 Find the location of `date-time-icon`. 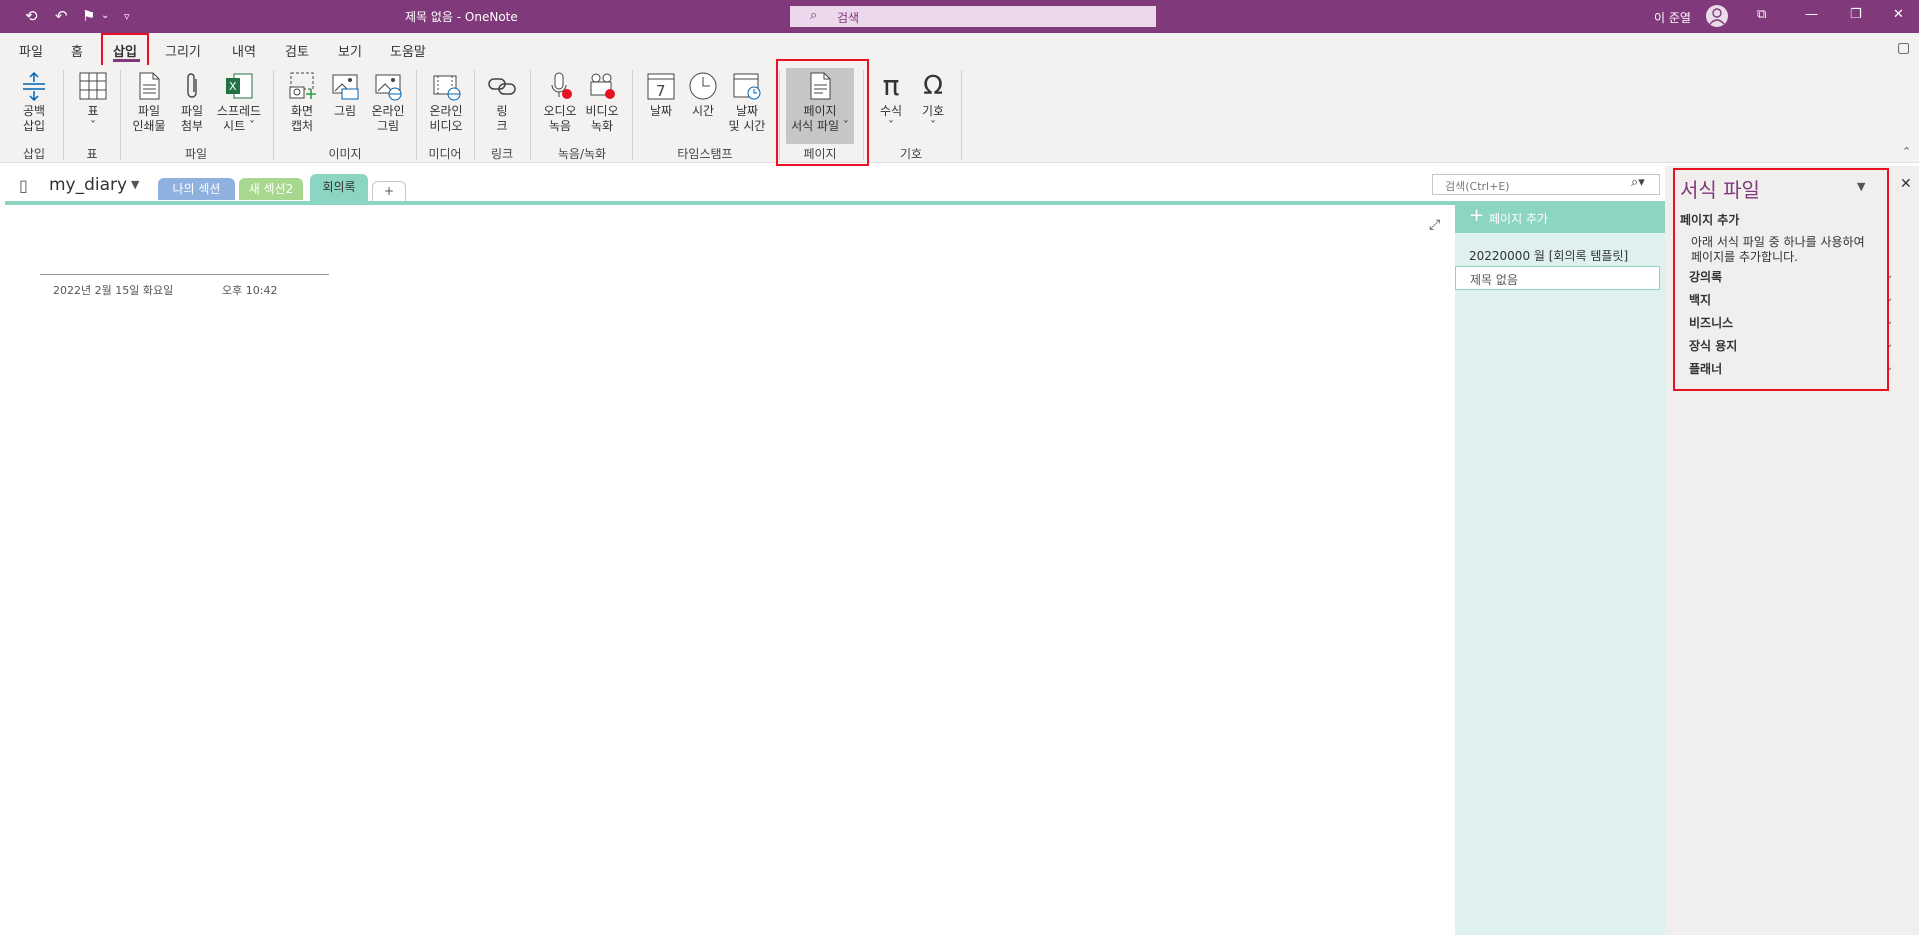

date-time-icon is located at coordinates (747, 86).